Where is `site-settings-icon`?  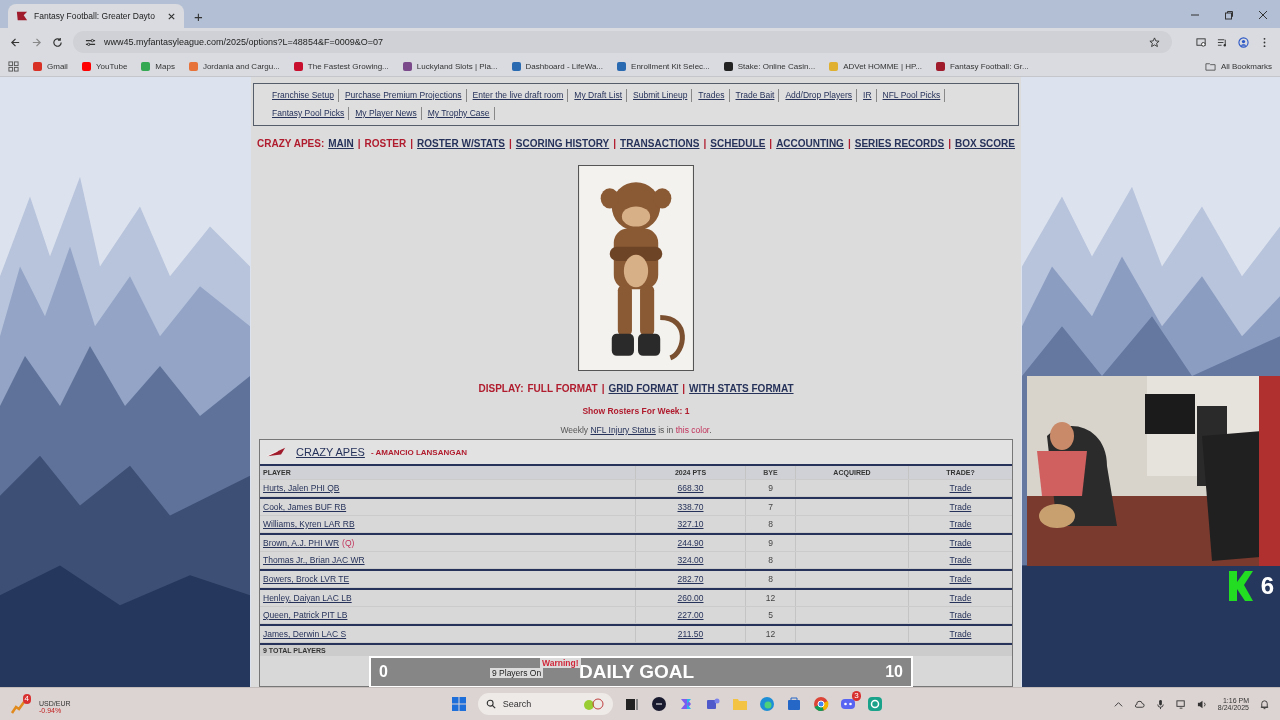
site-settings-icon is located at coordinates (90, 42).